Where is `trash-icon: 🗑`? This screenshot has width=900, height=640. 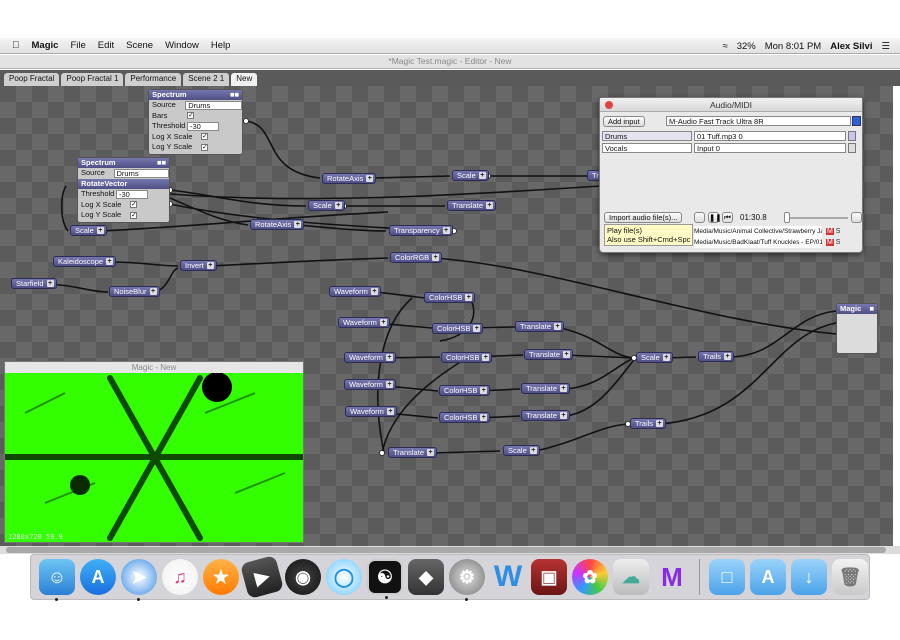 trash-icon: 🗑 is located at coordinates (850, 577).